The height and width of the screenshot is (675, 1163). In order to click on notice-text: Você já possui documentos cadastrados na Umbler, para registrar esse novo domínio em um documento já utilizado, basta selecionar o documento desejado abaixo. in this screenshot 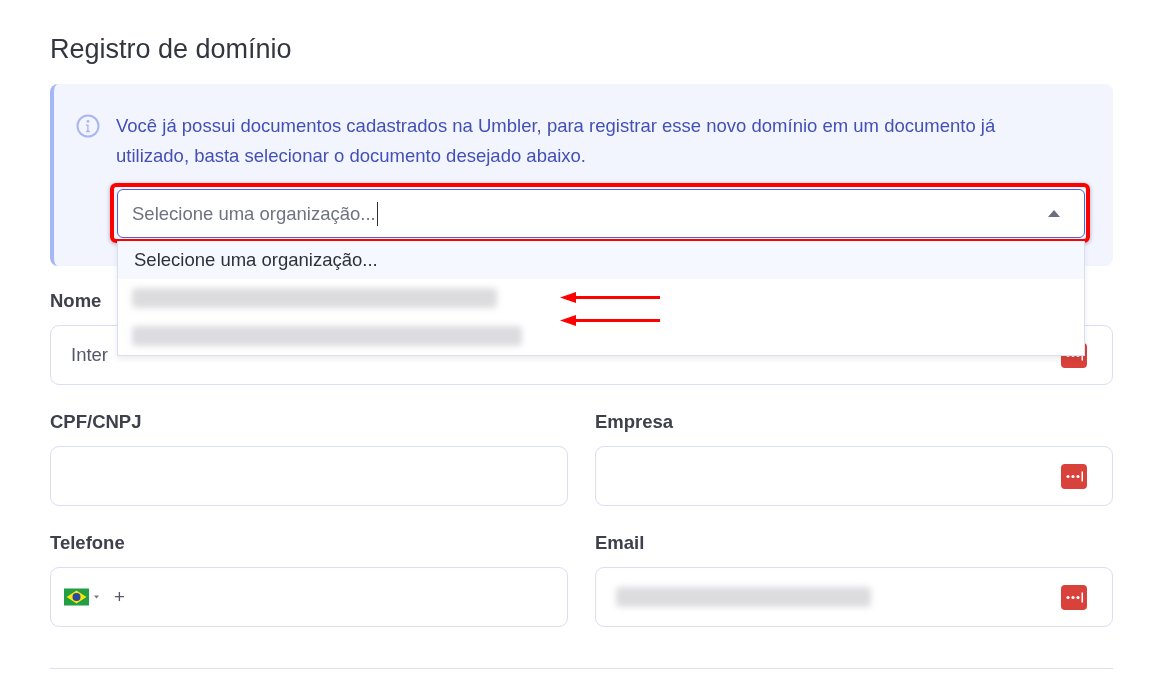, I will do `click(556, 141)`.